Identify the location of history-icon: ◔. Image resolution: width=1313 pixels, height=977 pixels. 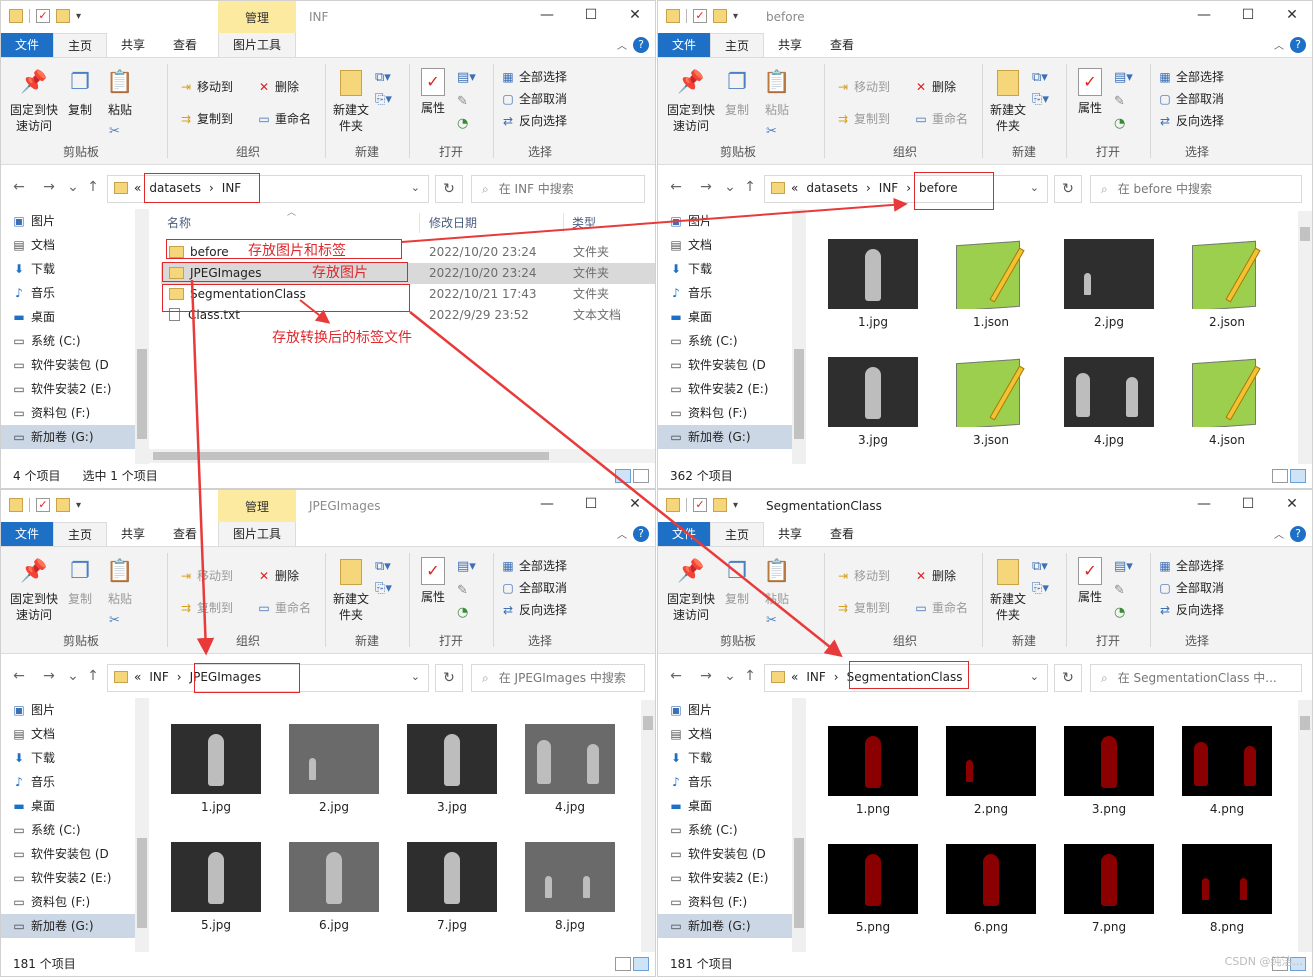
(1119, 612).